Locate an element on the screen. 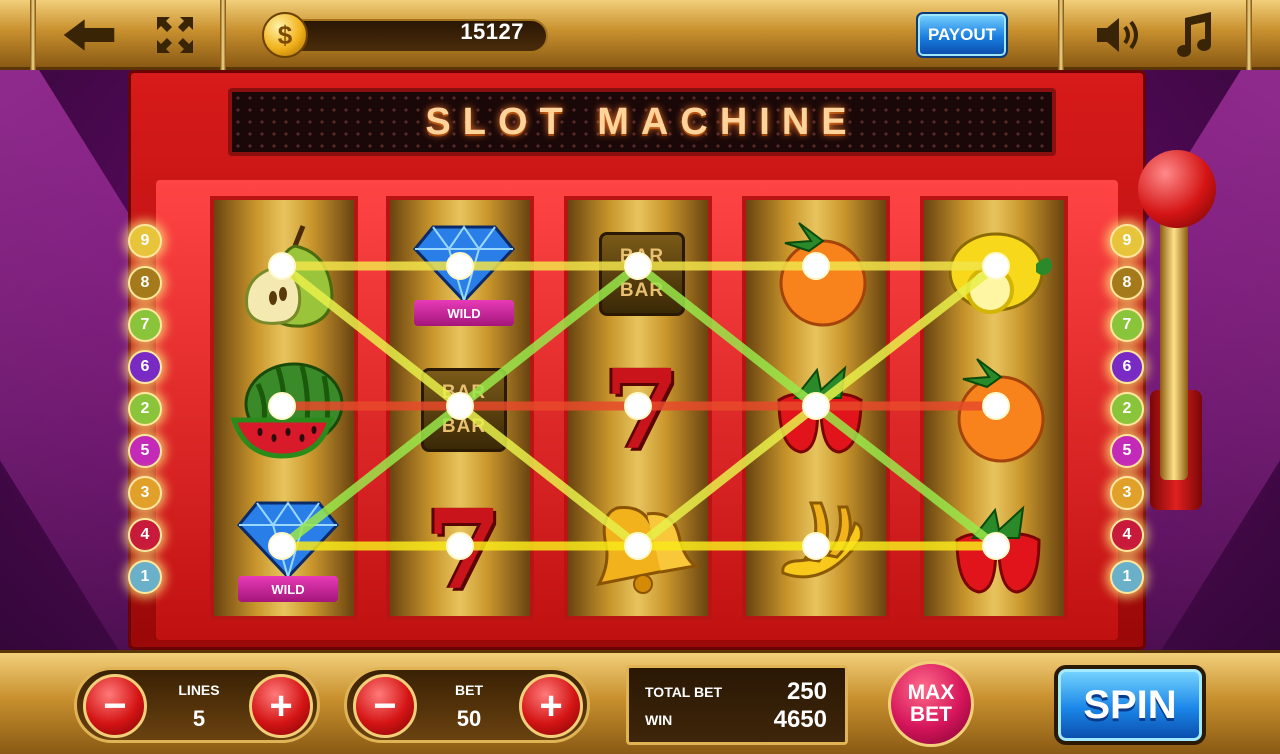 The height and width of the screenshot is (754, 1280). lines-decrease-button: − is located at coordinates (115, 706).